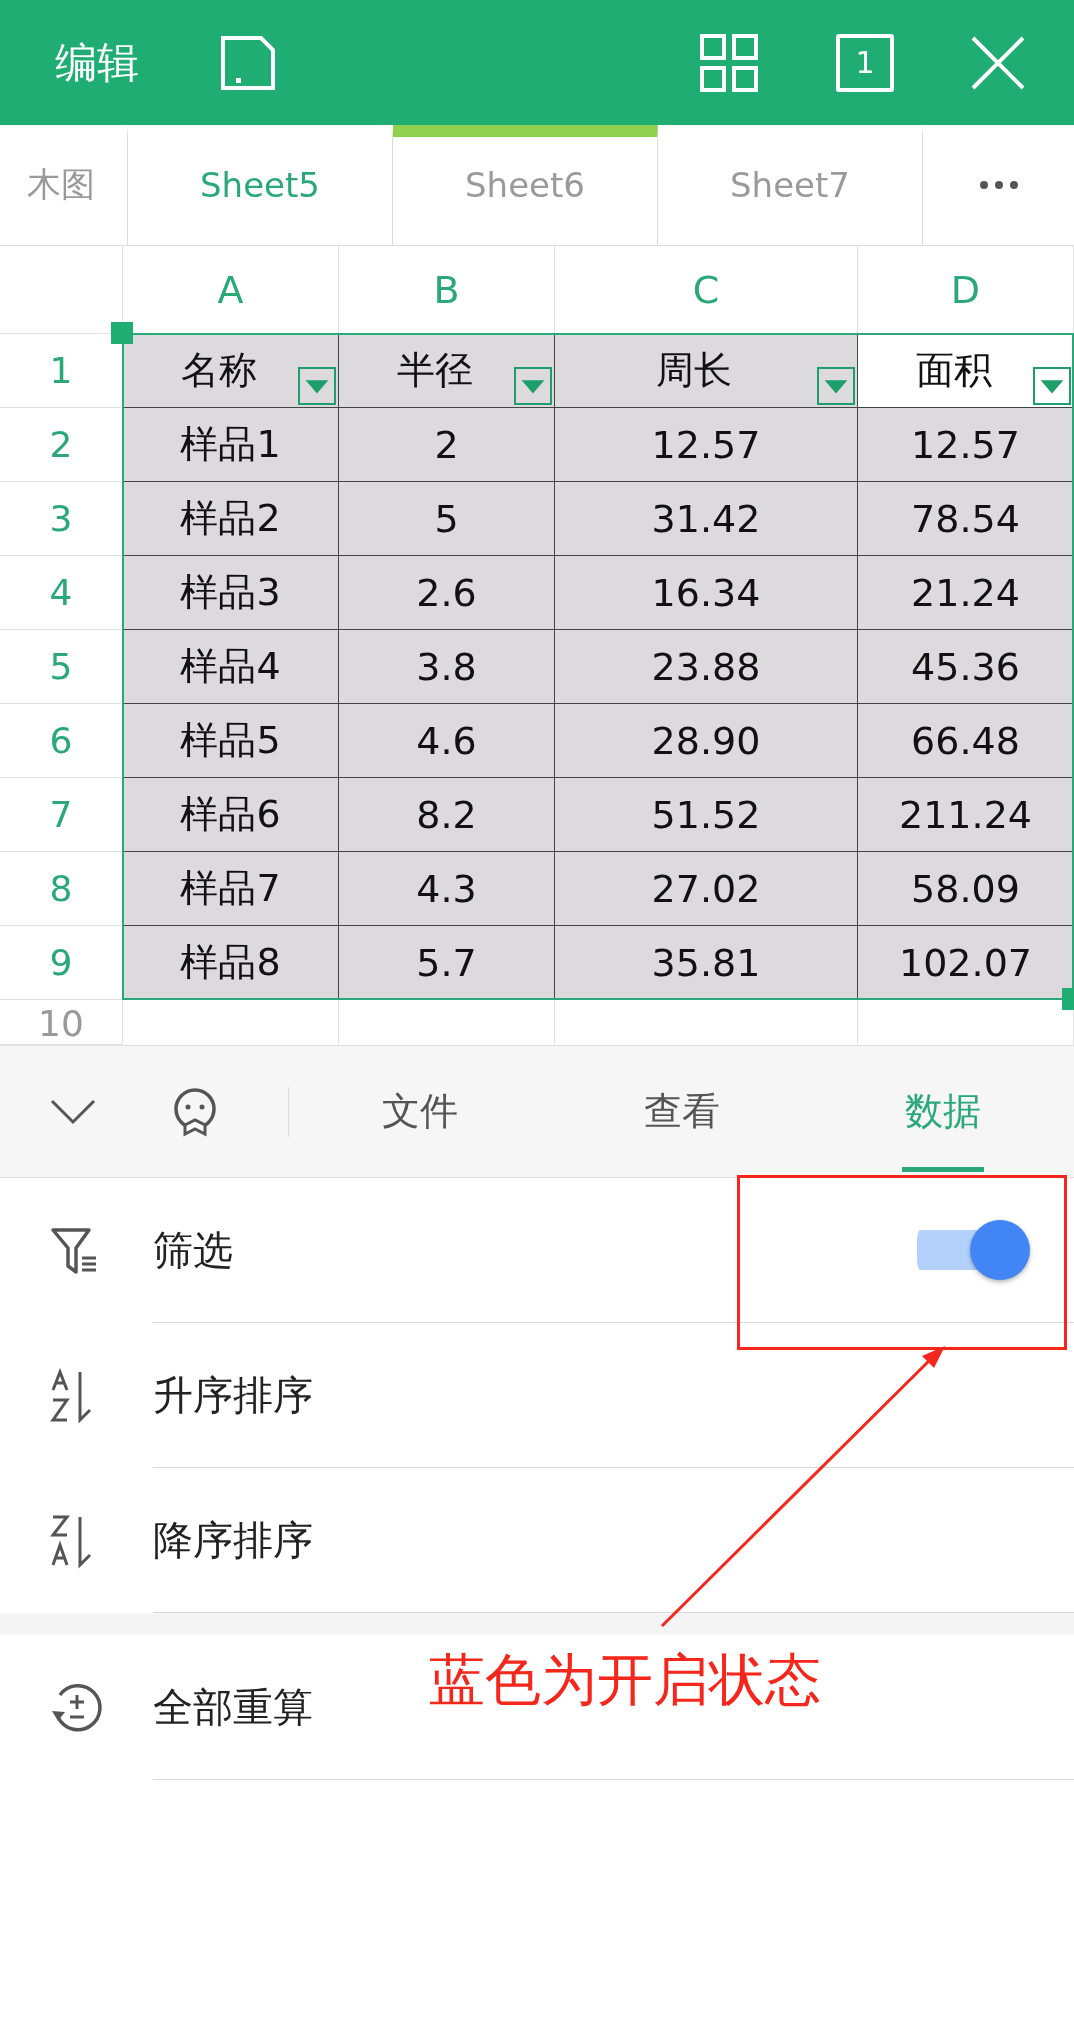 Image resolution: width=1074 pixels, height=2039 pixels. What do you see at coordinates (865, 62) in the screenshot?
I see `page-count-button: 1` at bounding box center [865, 62].